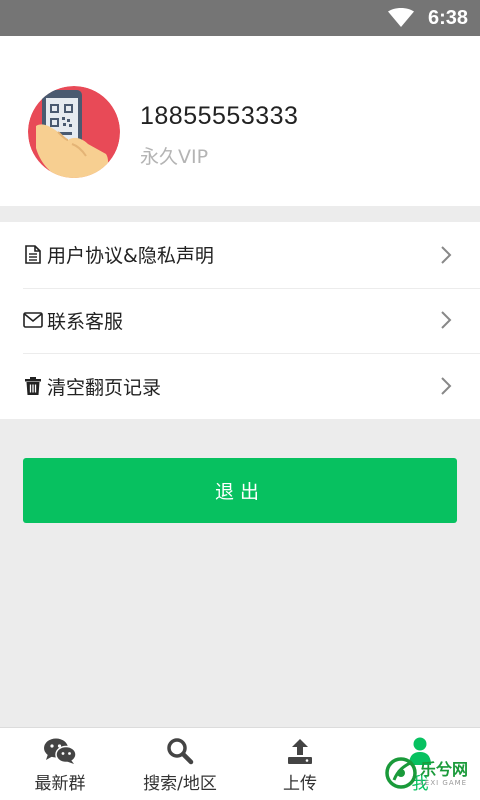  What do you see at coordinates (444, 769) in the screenshot?
I see `watermark-text: 乐兮网` at bounding box center [444, 769].